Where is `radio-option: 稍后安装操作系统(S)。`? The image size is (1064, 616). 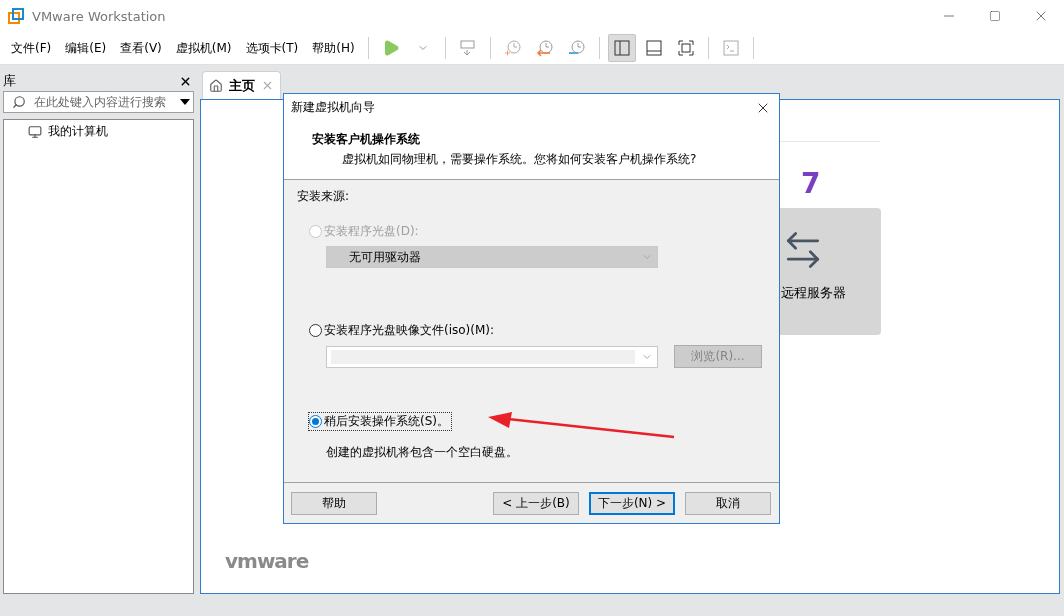
radio-option: 稍后安装操作系统(S)。 is located at coordinates (380, 421).